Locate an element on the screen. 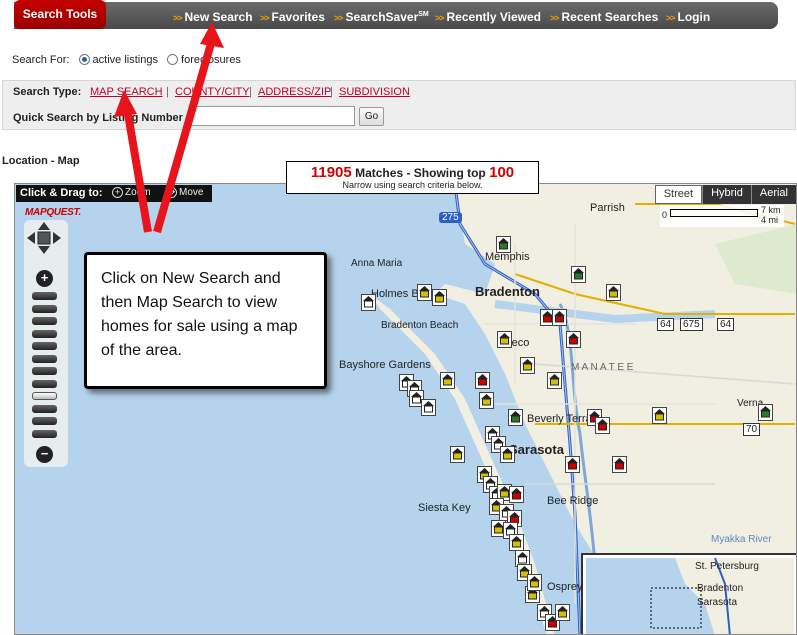 The width and height of the screenshot is (797, 635). quick-search-label: Quick Search by Listing Number is located at coordinates (98, 118).